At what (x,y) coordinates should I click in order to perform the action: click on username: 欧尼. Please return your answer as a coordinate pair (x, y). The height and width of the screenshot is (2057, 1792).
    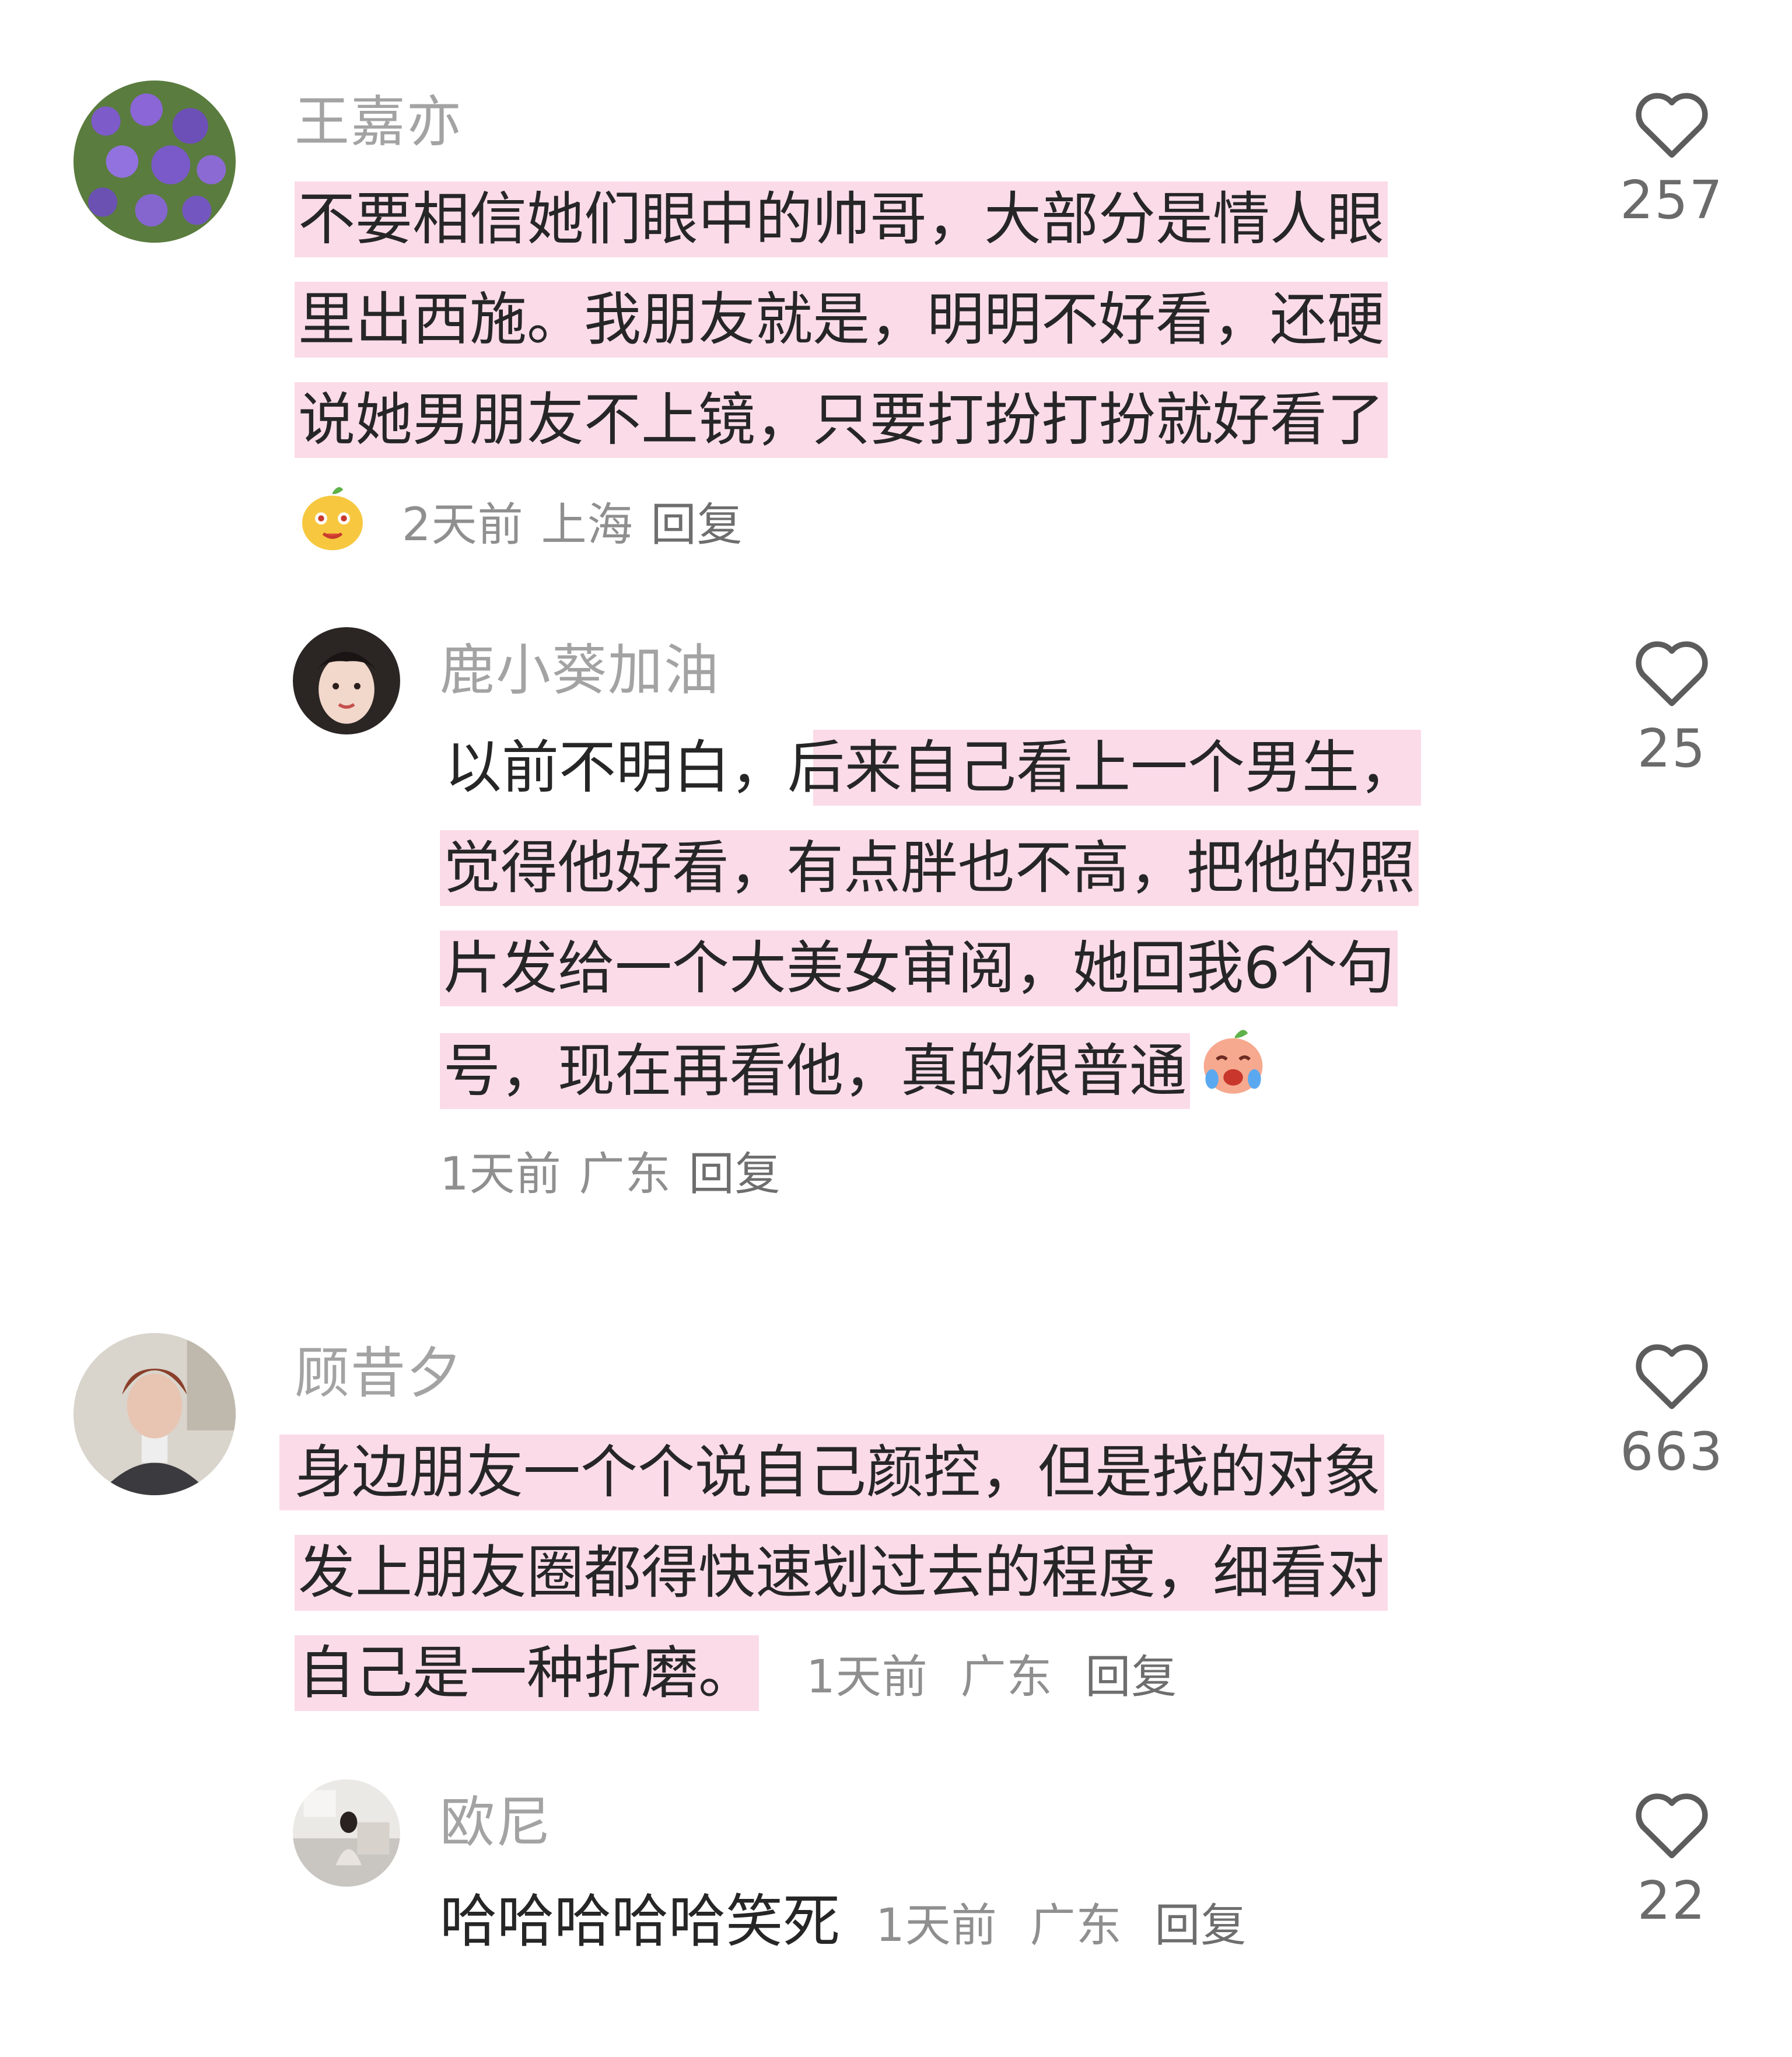
    Looking at the image, I should click on (496, 1823).